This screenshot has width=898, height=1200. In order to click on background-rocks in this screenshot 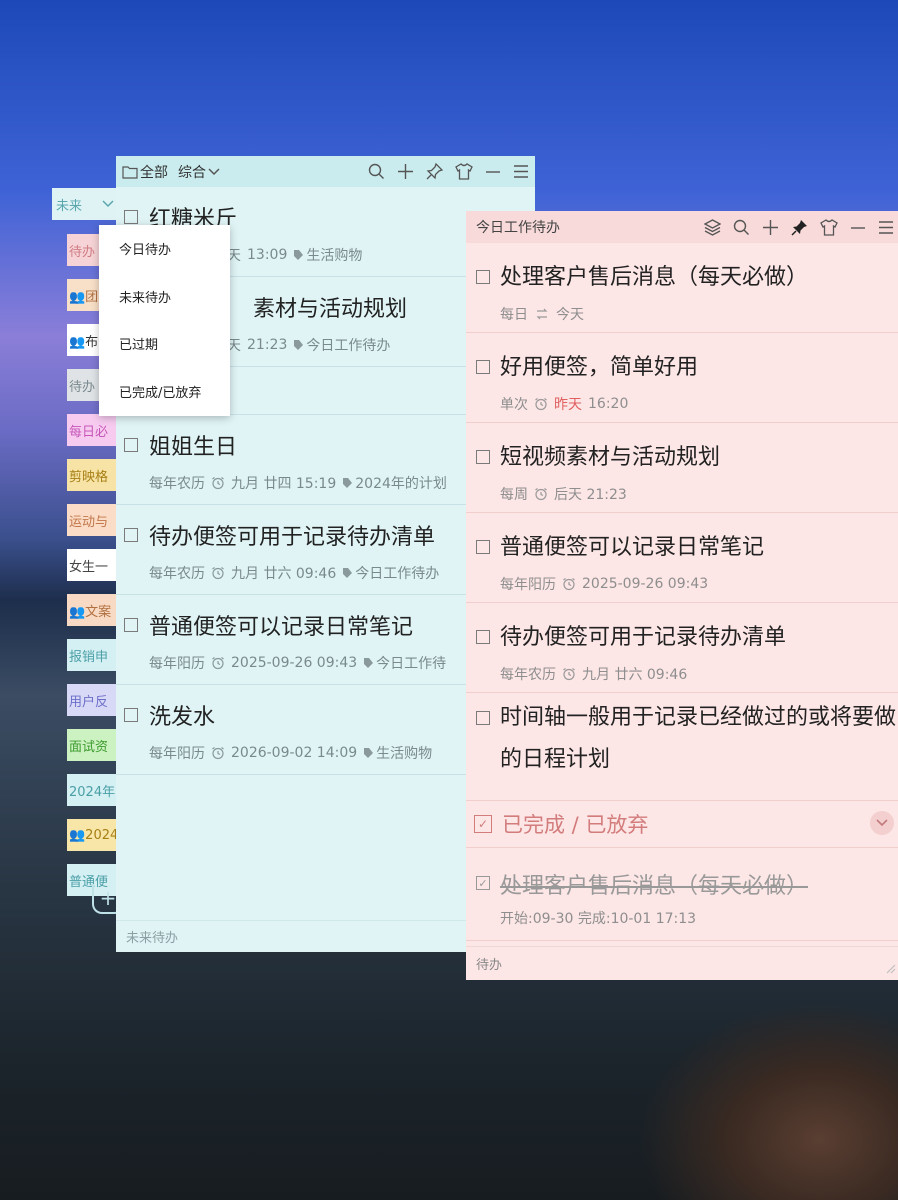, I will do `click(768, 1100)`.